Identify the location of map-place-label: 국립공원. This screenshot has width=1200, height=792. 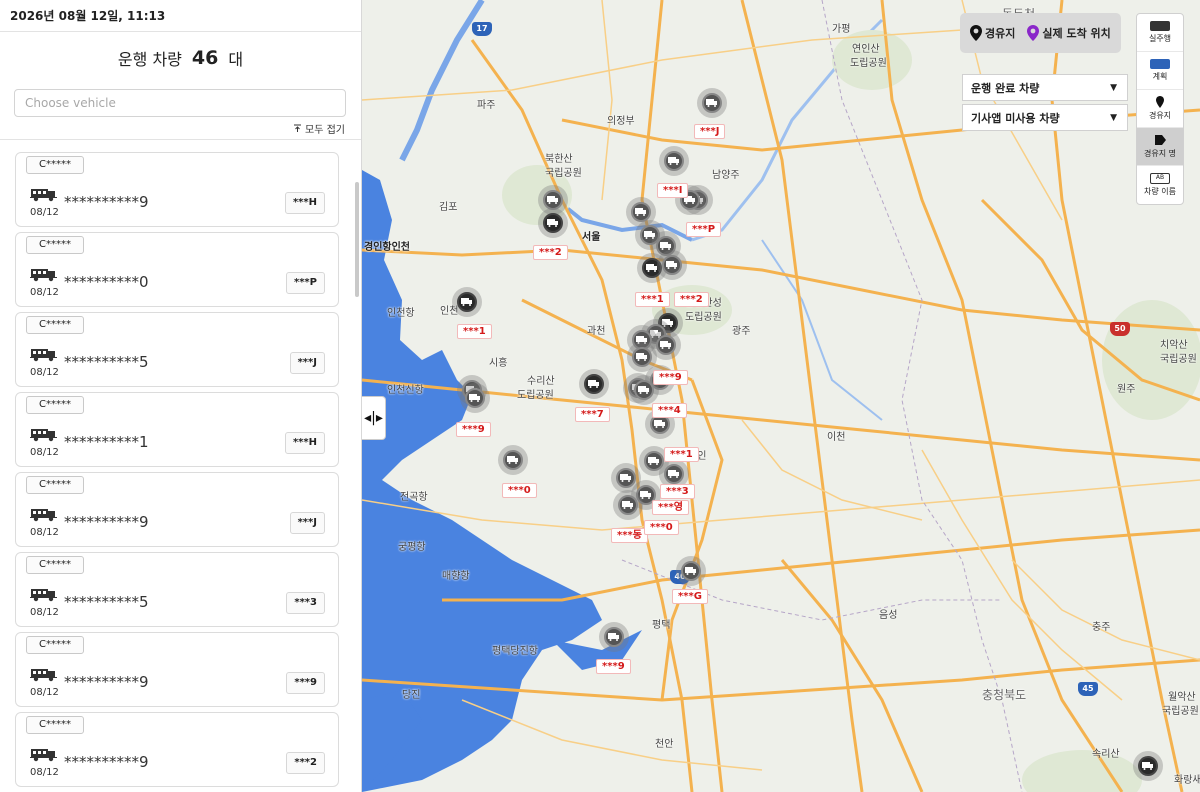
(563, 173).